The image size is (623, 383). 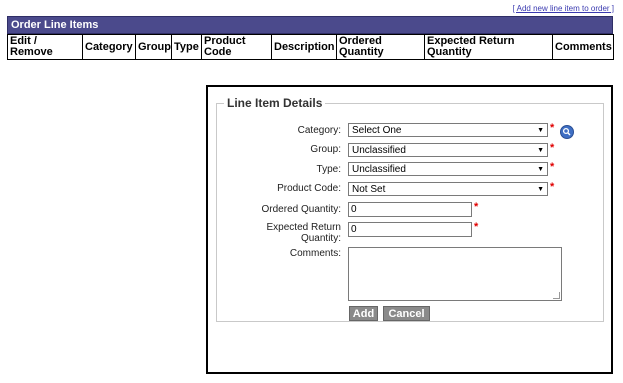 What do you see at coordinates (319, 130) in the screenshot?
I see `category-label: Category:` at bounding box center [319, 130].